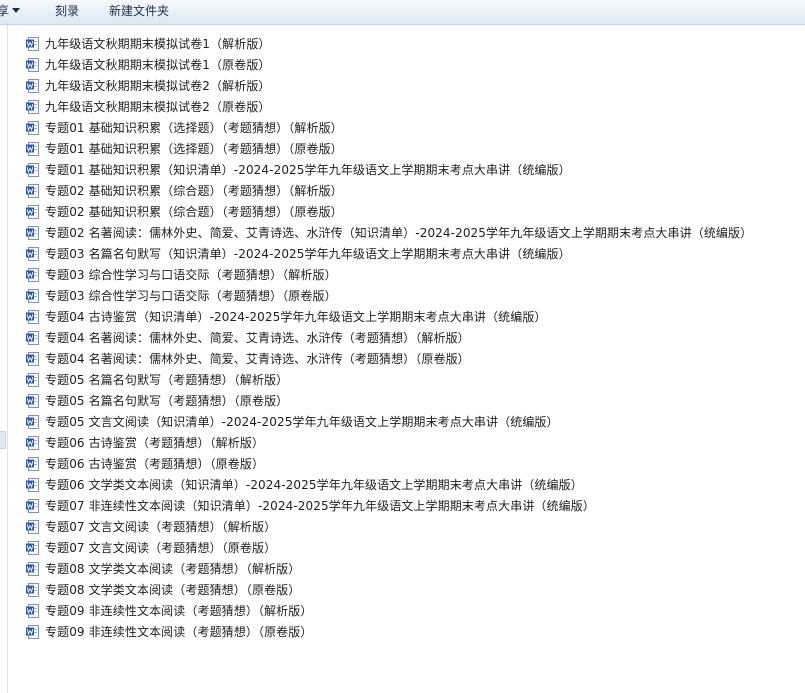 Image resolution: width=805 pixels, height=693 pixels. What do you see at coordinates (389, 547) in the screenshot?
I see `file-item: 专题07 文言文阅读（考题猜想）（原卷版）` at bounding box center [389, 547].